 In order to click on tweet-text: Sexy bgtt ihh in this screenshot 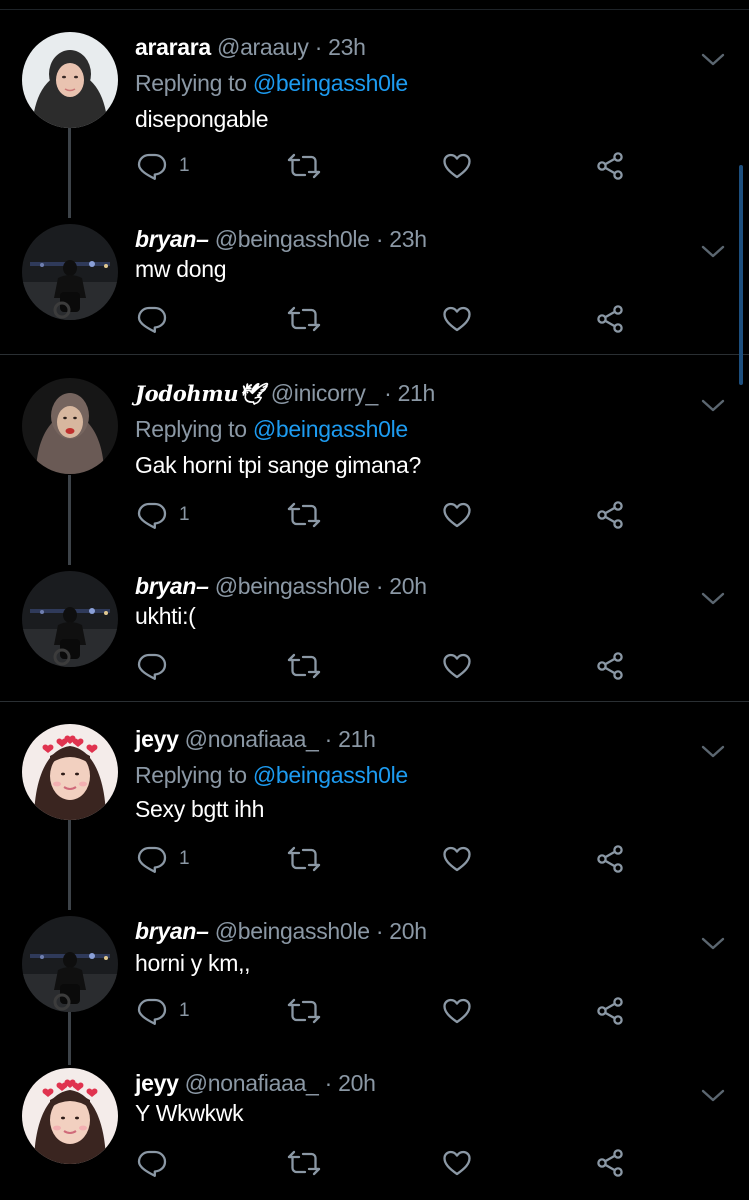, I will do `click(200, 809)`.